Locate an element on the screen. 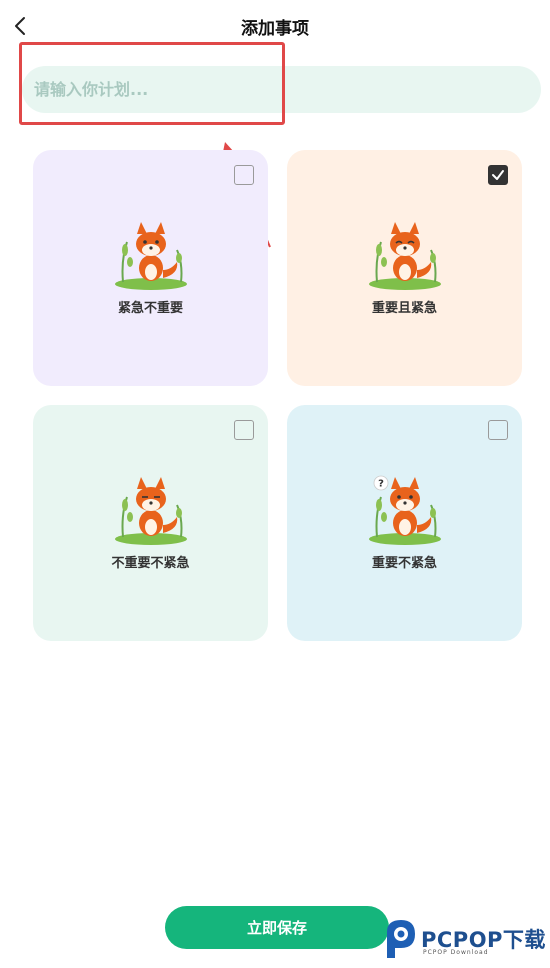 This screenshot has height=968, width=550. checkmark-icon is located at coordinates (498, 175).